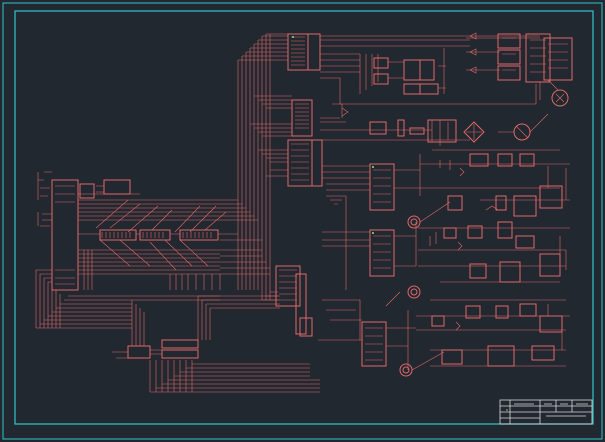 This screenshot has width=605, height=442. Describe the element at coordinates (446, 69) in the screenshot. I see `top-driver-section` at that location.